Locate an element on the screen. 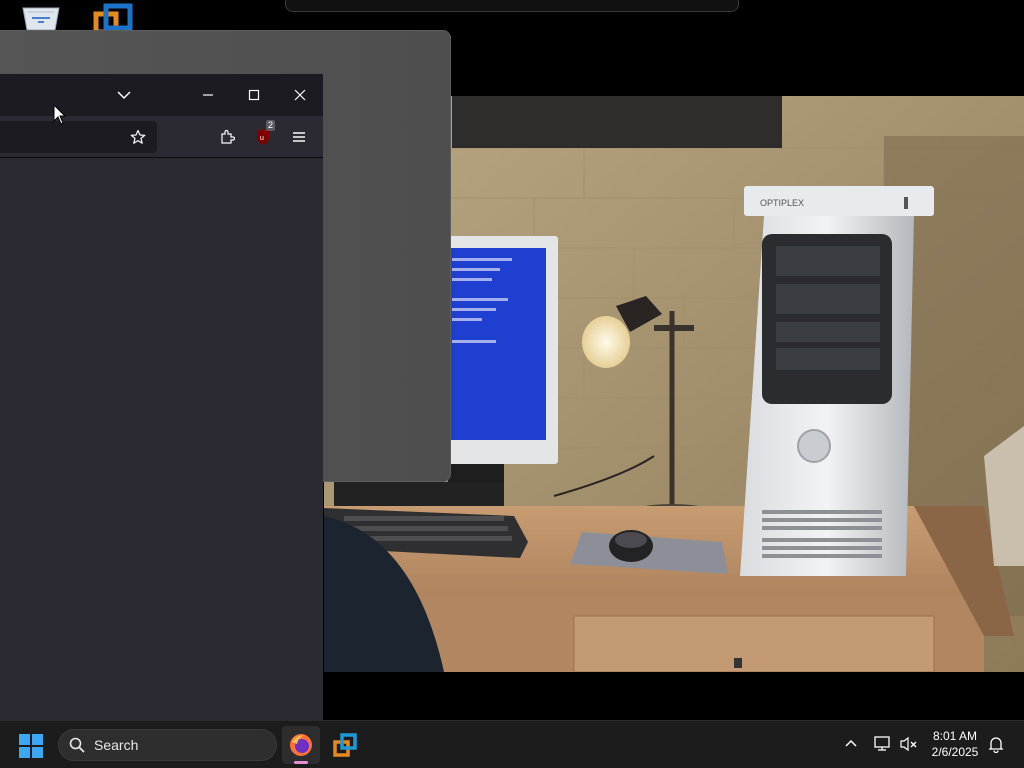 Image resolution: width=1024 pixels, height=768 pixels. bookmark-star-button is located at coordinates (138, 137).